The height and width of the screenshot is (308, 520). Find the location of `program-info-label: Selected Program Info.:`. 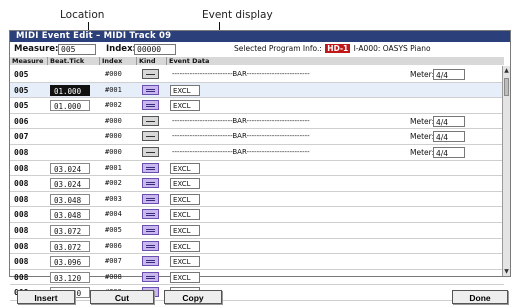

program-info-label: Selected Program Info.: is located at coordinates (278, 48).